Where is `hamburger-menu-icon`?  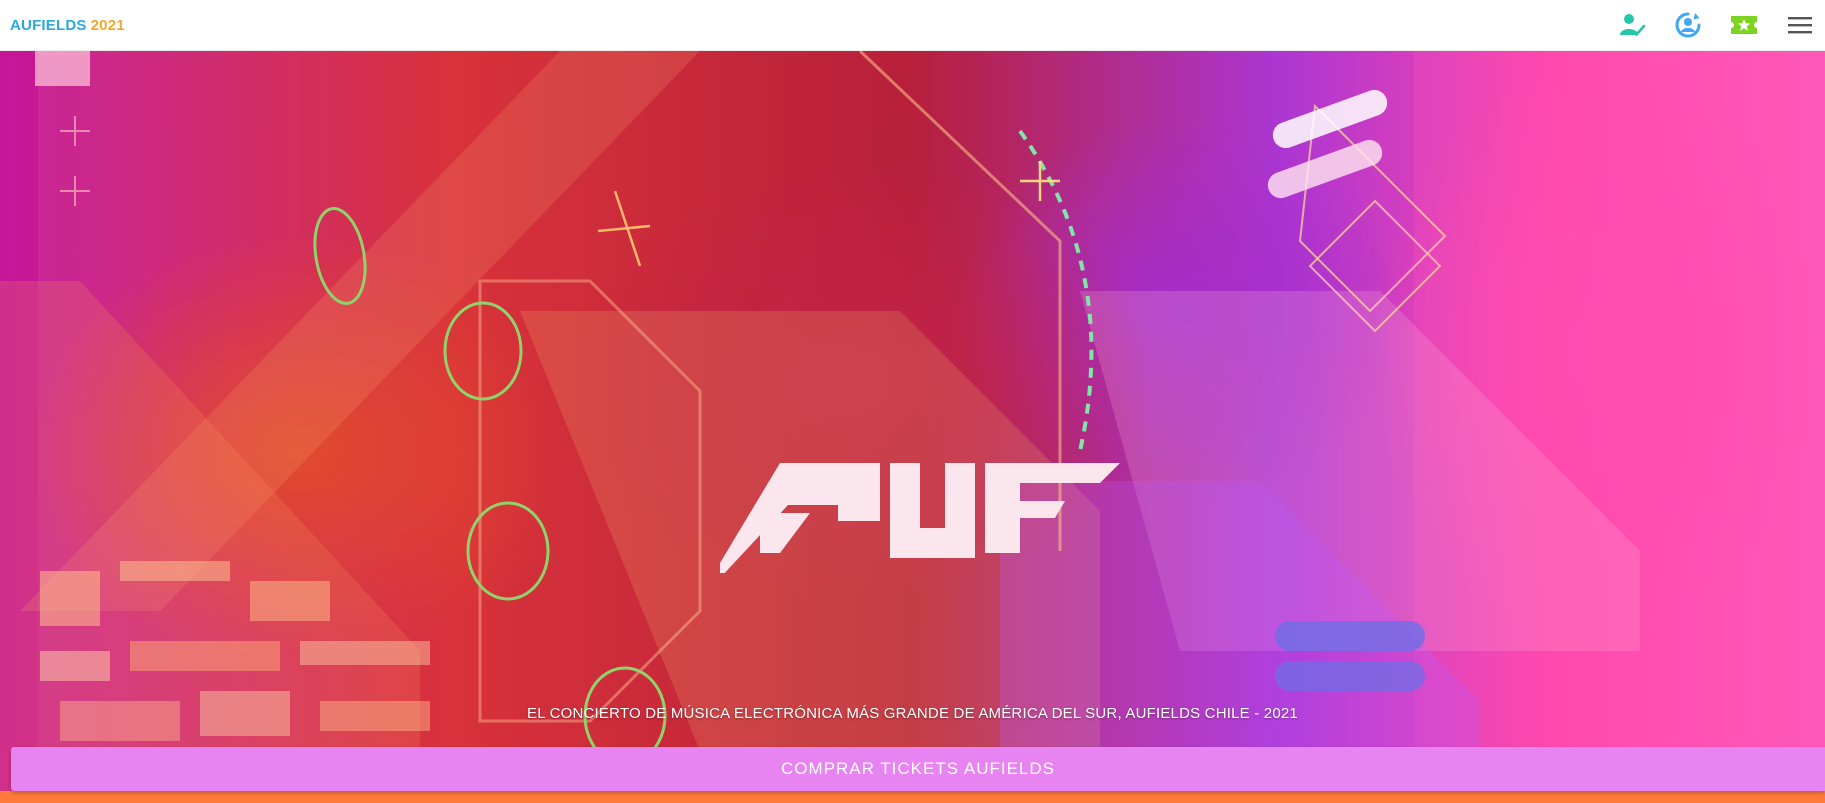 hamburger-menu-icon is located at coordinates (1800, 25).